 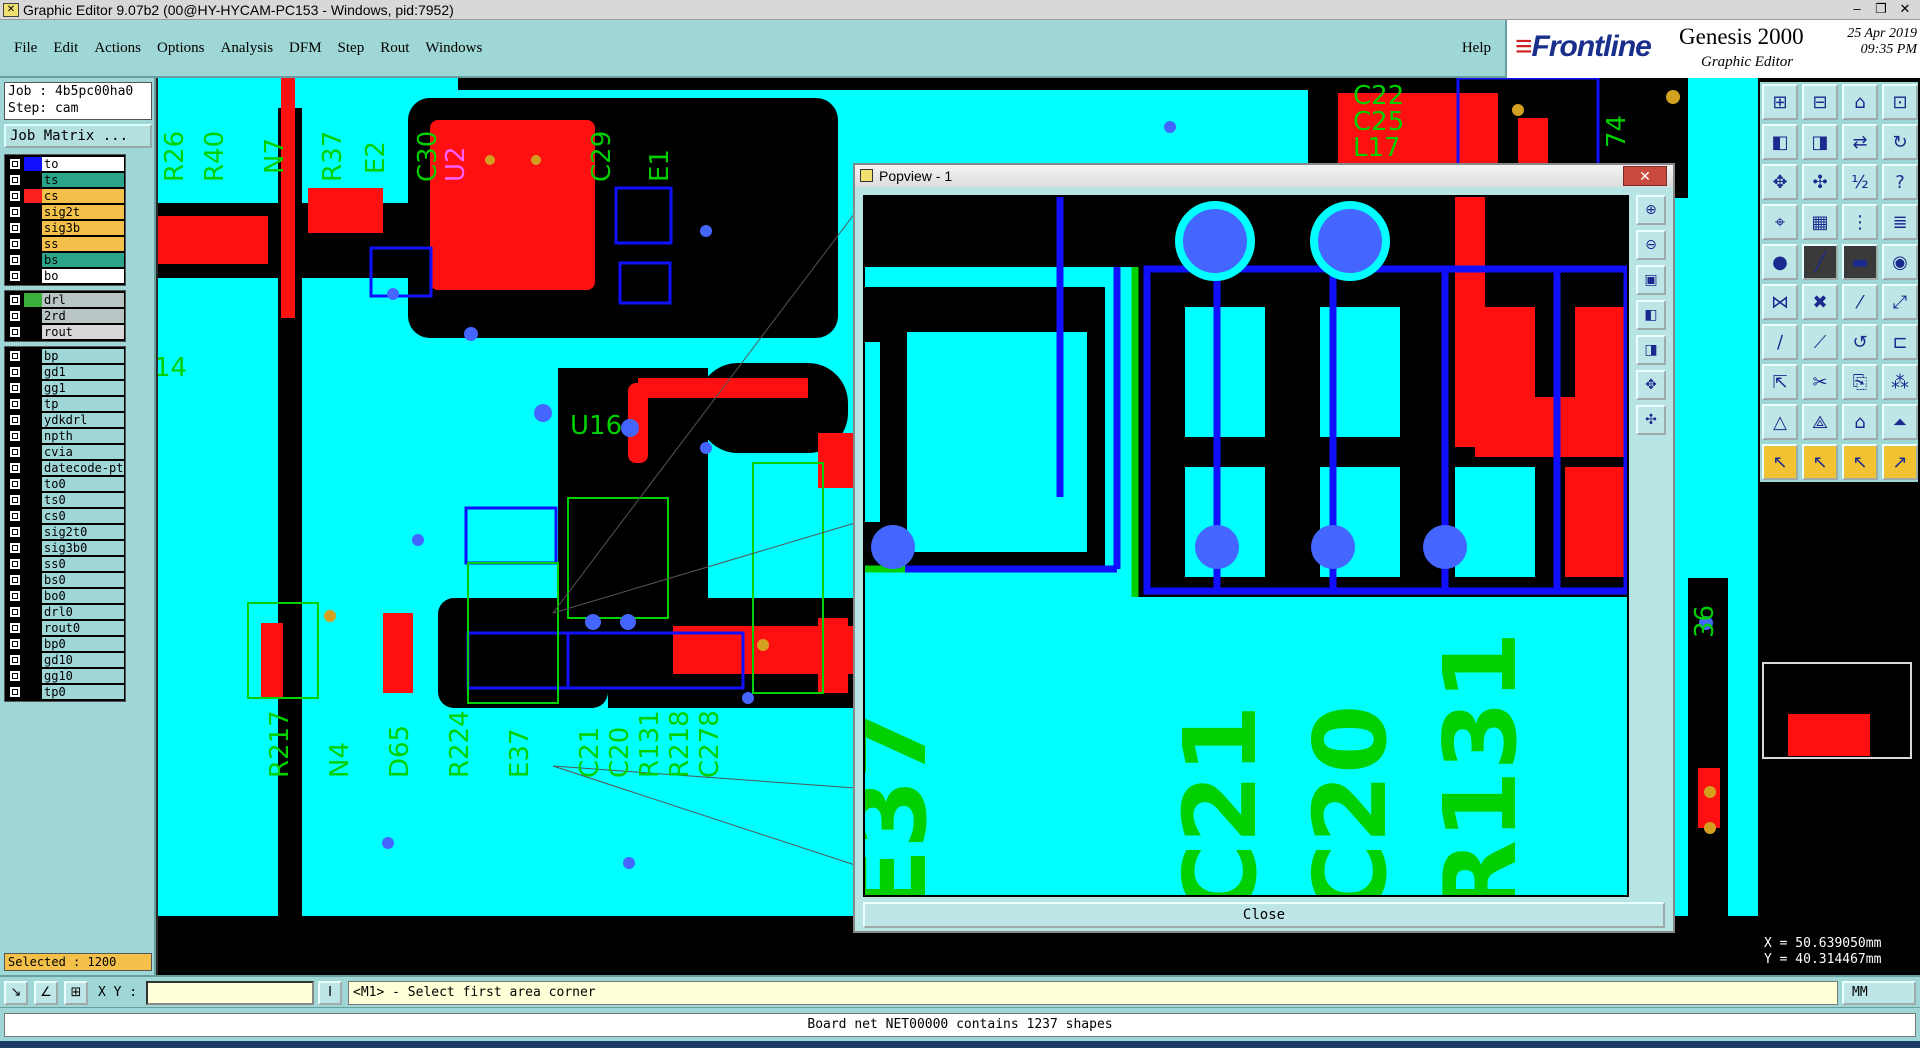 What do you see at coordinates (83, 420) in the screenshot?
I see `layer-name: ydkdrl` at bounding box center [83, 420].